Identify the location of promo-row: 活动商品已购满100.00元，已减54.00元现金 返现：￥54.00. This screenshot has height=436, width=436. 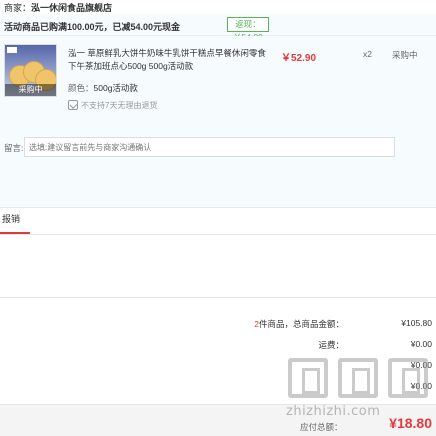
(218, 28).